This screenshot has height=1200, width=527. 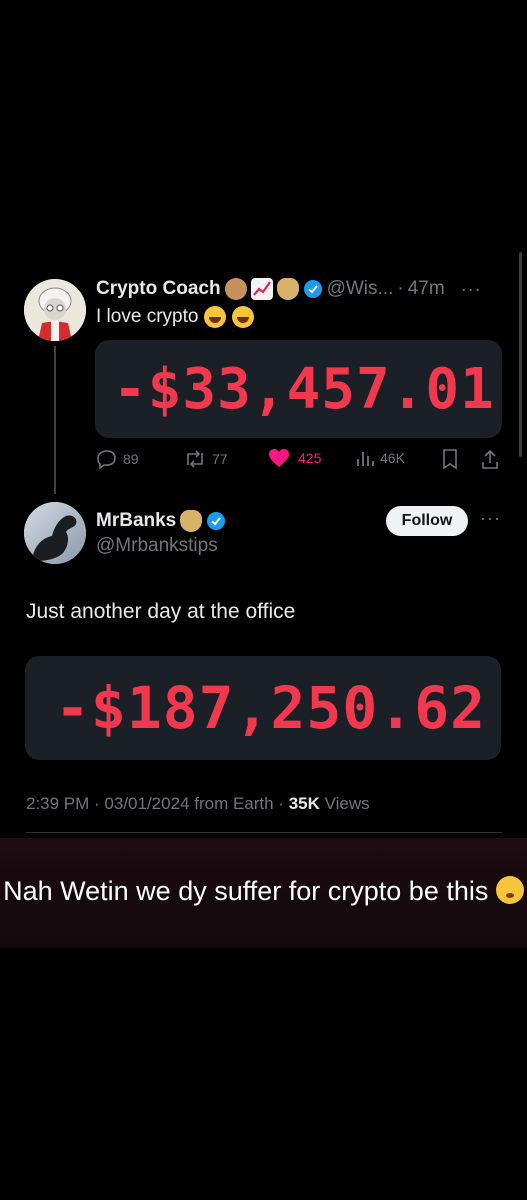 I want to click on views-count: 46K, so click(x=392, y=458).